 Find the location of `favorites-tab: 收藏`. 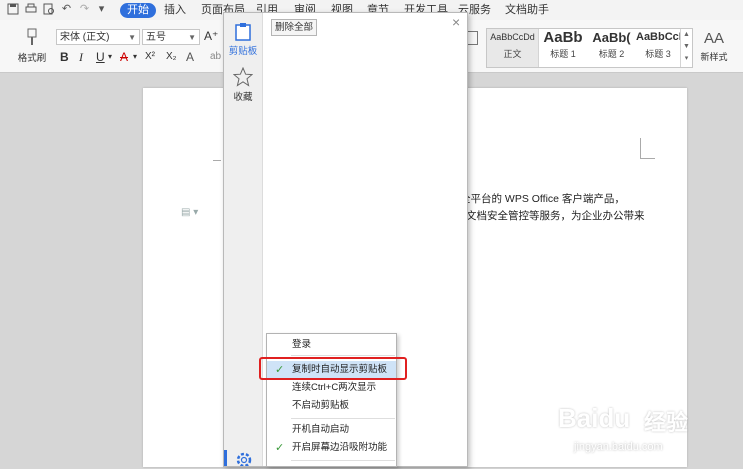

favorites-tab: 收藏 is located at coordinates (243, 84).